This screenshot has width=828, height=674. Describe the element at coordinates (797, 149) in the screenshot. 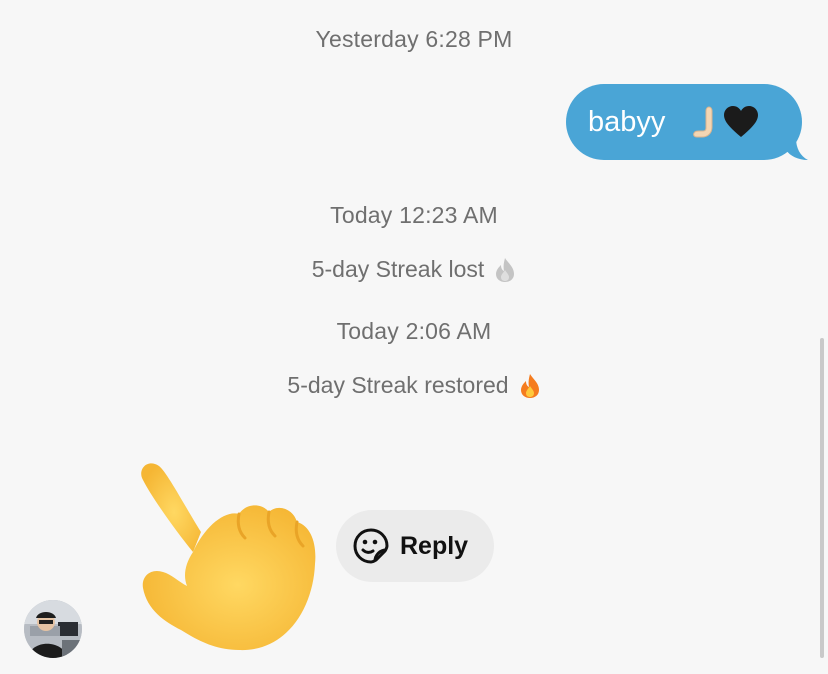

I see `bubble-tail` at that location.